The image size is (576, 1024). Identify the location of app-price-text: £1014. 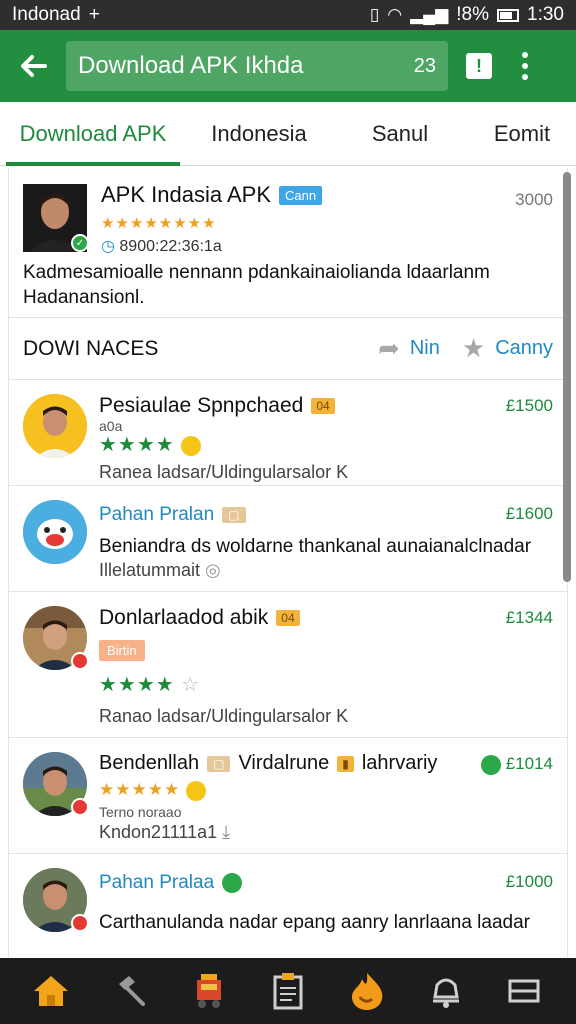
(529, 763).